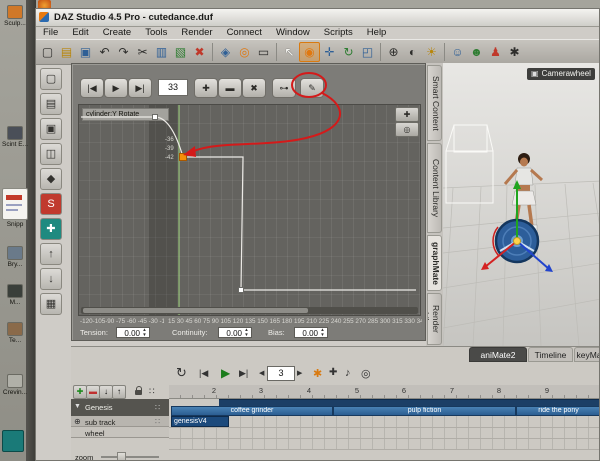 This screenshot has height=461, width=600. Describe the element at coordinates (173, 87) in the screenshot. I see `graph-frame-input: 33` at that location.